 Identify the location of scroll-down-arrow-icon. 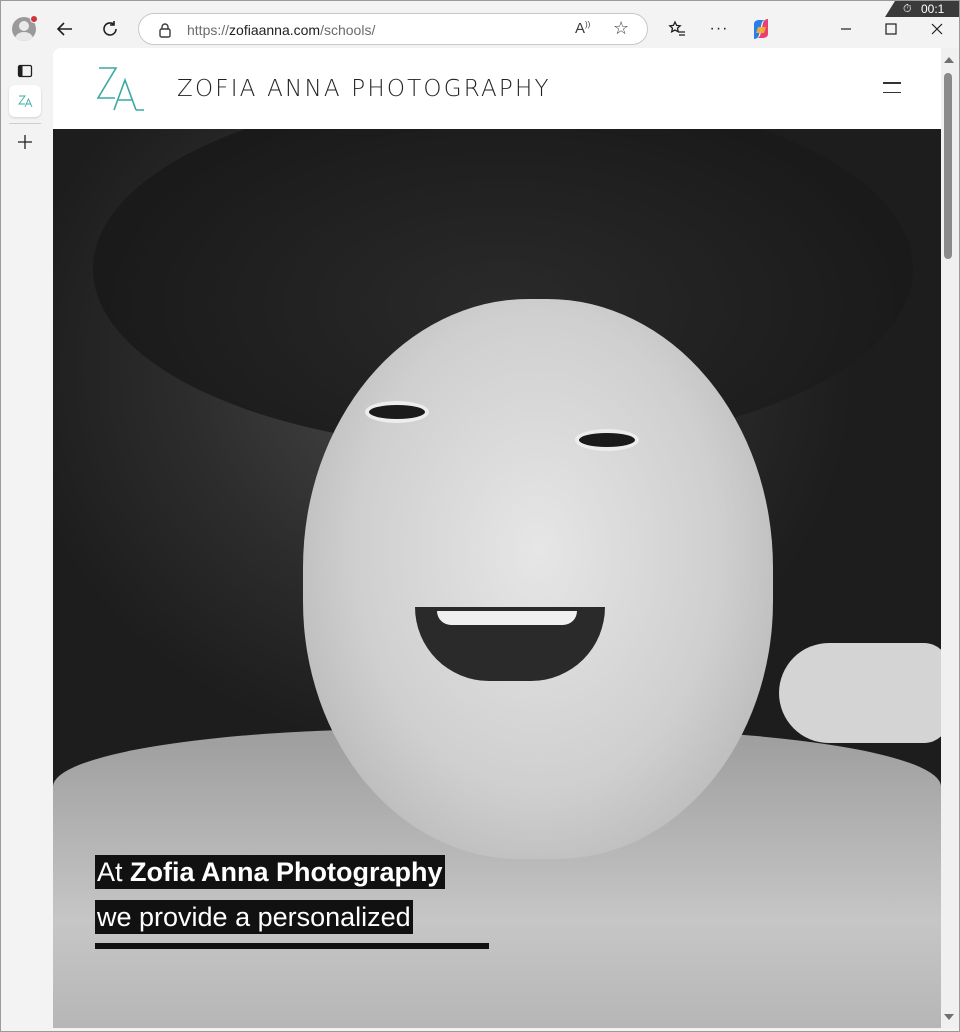
(949, 1017).